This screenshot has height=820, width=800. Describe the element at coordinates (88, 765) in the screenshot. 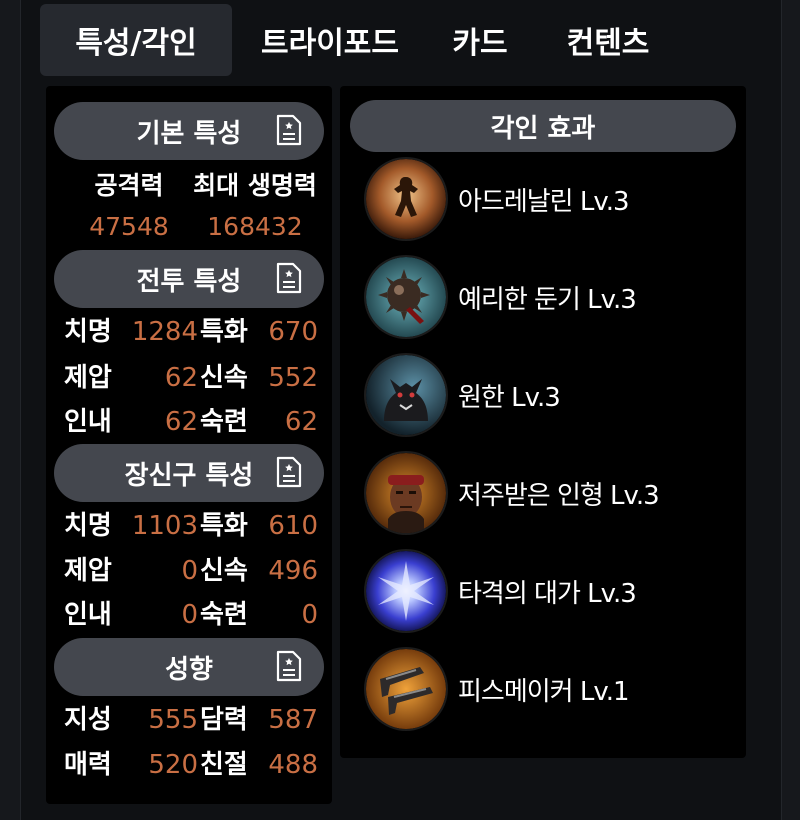

I see `stat-label: 매력` at that location.